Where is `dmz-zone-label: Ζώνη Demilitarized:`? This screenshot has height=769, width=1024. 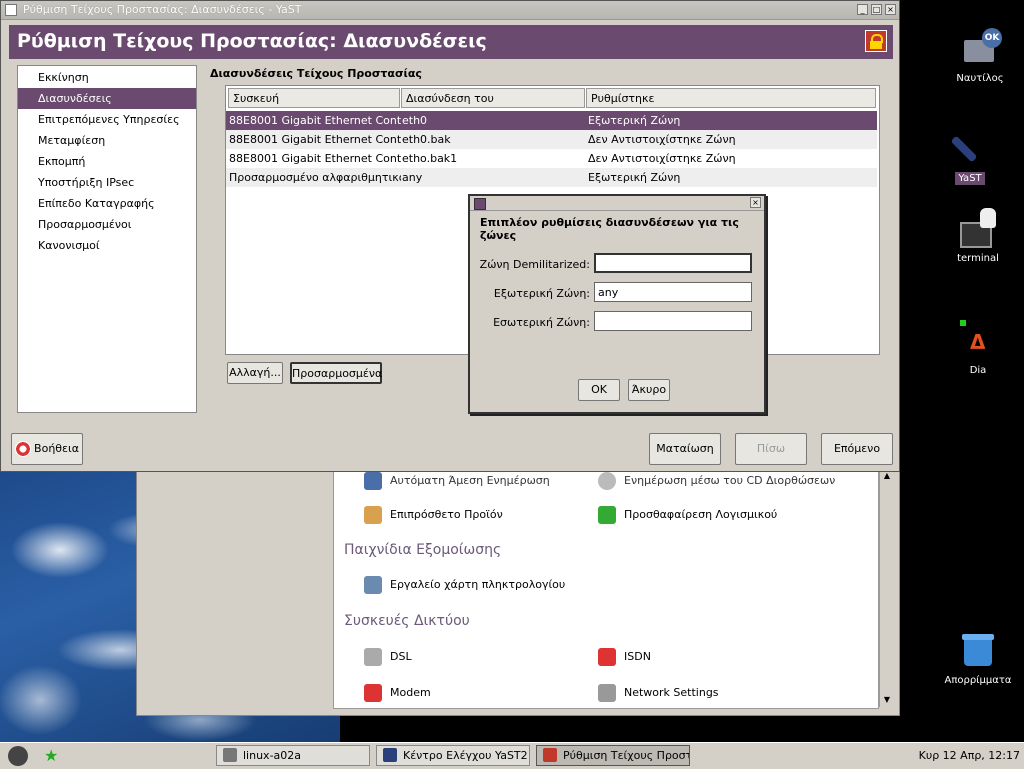
dmz-zone-label: Ζώνη Demilitarized: is located at coordinates (534, 264).